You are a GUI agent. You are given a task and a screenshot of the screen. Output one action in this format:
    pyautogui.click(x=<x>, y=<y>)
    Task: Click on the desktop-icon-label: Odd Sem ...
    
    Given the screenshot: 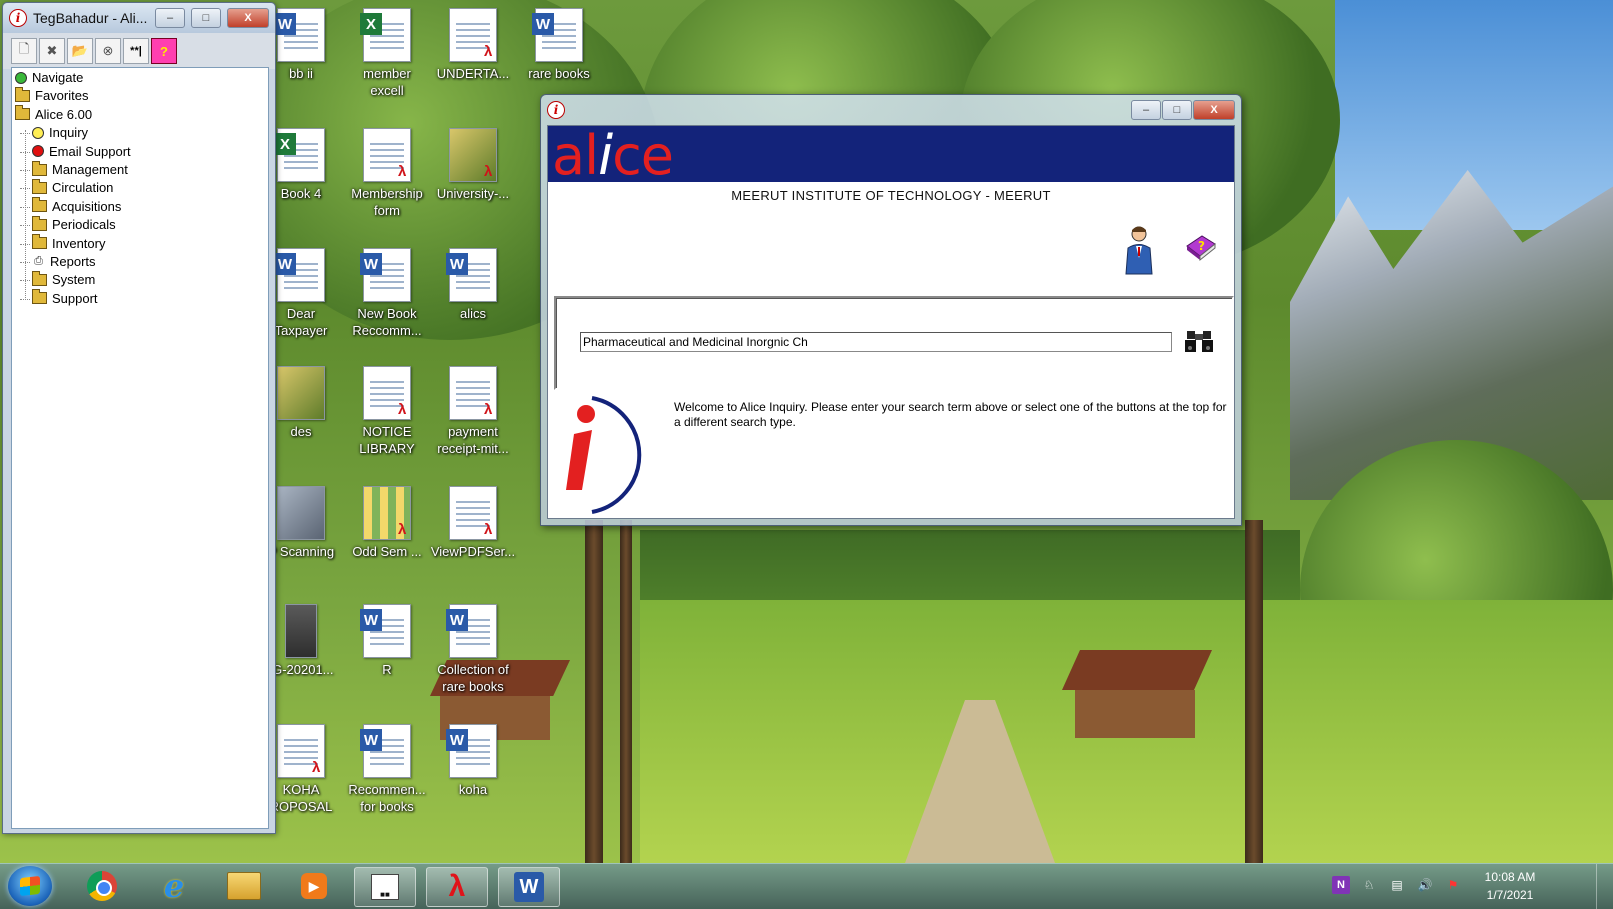 What is the action you would take?
    pyautogui.click(x=387, y=551)
    